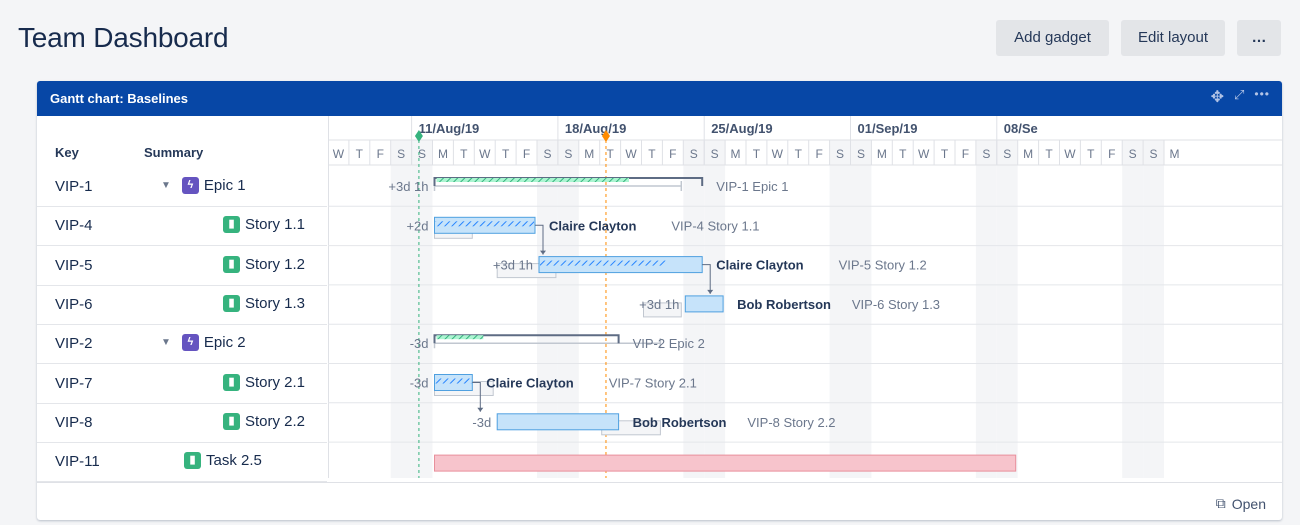 This screenshot has height=525, width=1300. Describe the element at coordinates (74, 186) in the screenshot. I see `issue-key: VIP-1` at that location.